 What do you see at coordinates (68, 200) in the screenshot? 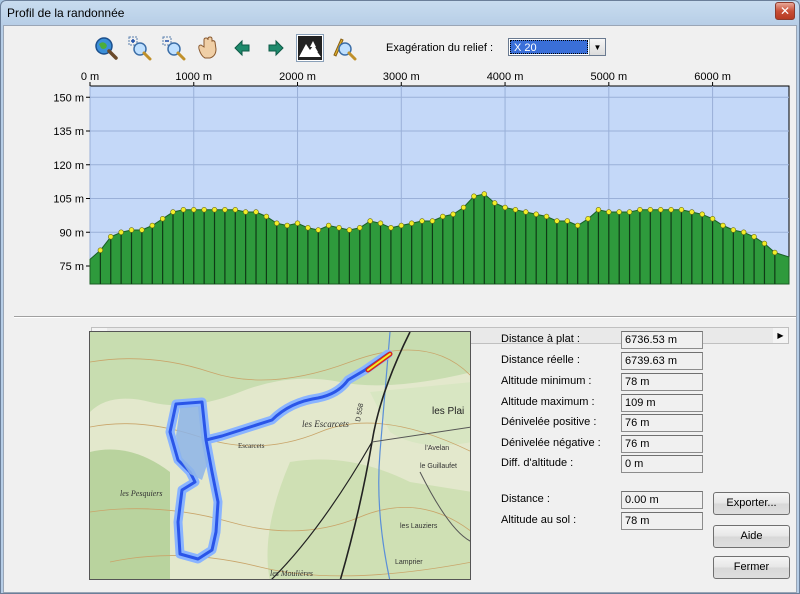
I see `y-tick-label: 105 m` at bounding box center [68, 200].